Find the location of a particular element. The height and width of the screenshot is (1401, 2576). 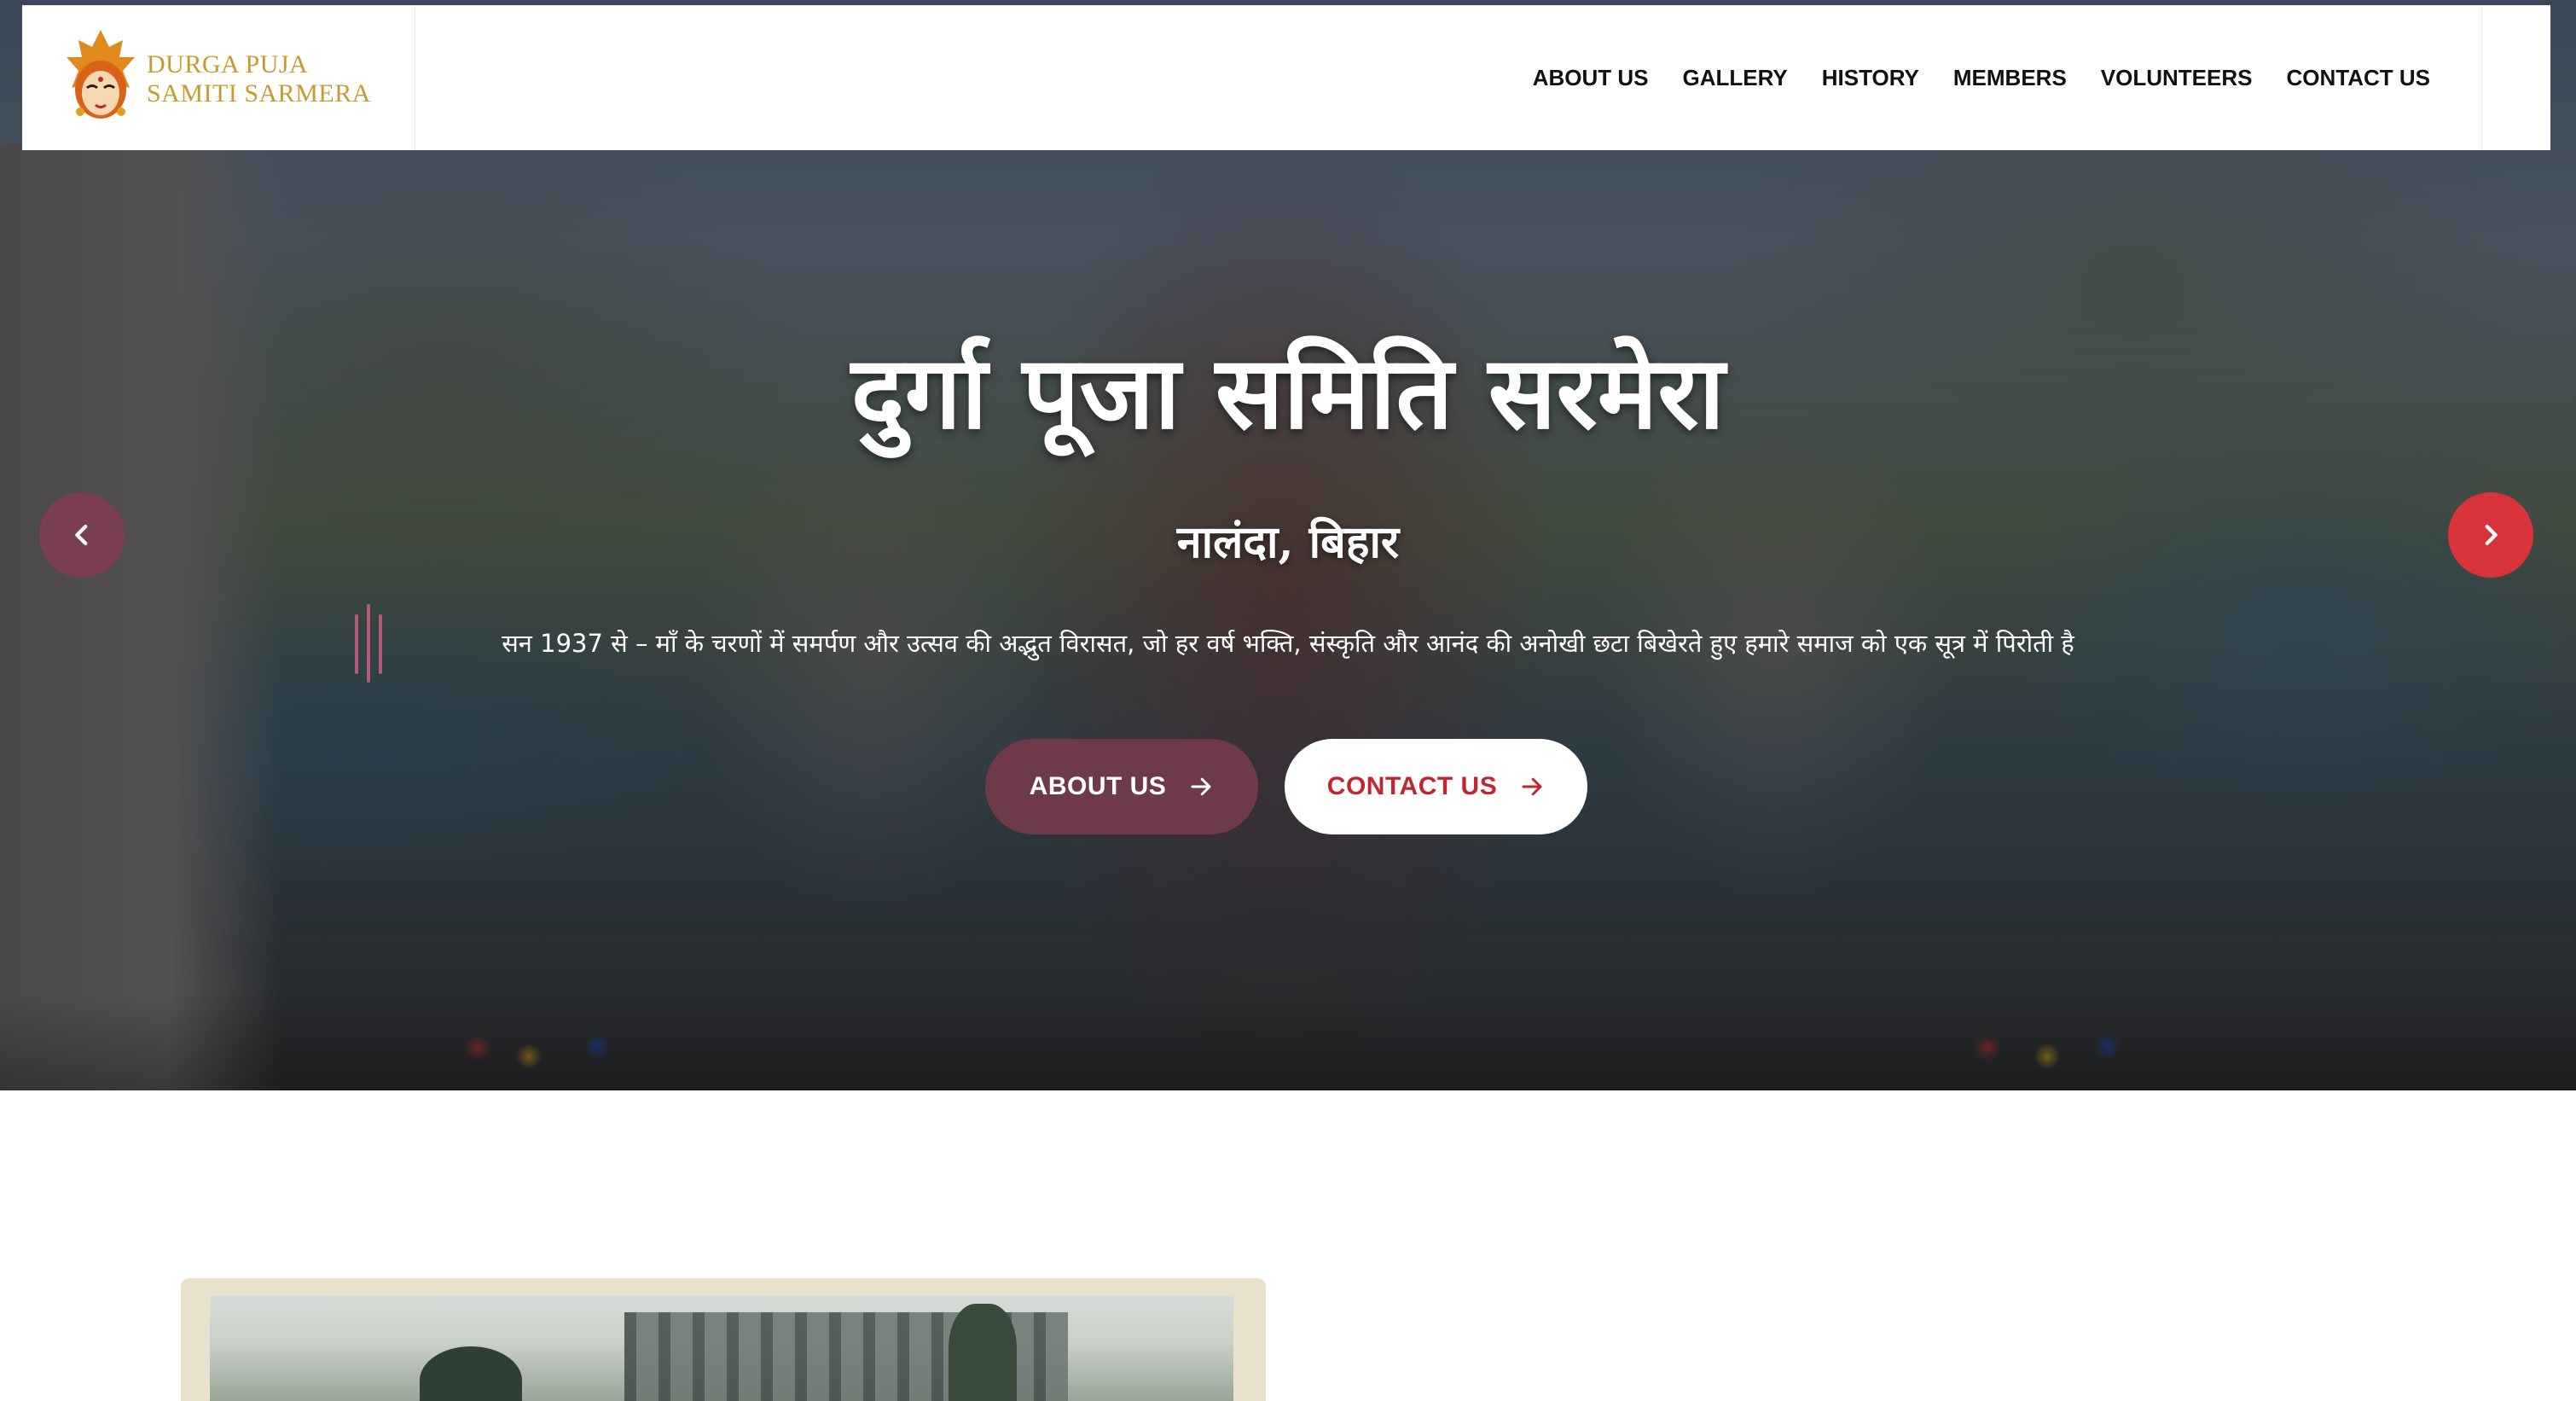

site-logo-text: DURGA PUJA SAMITI SARMERA is located at coordinates (259, 79).